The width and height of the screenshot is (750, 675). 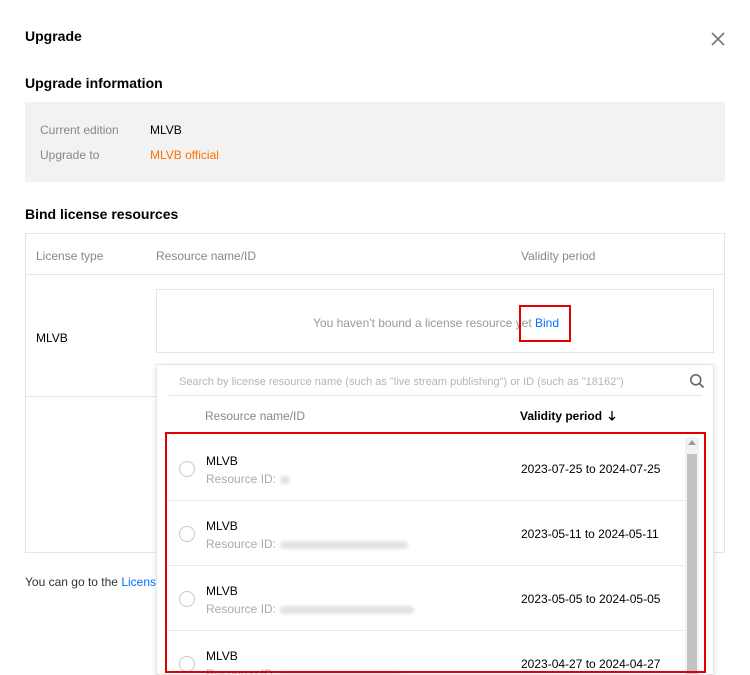 I want to click on upgrade-to-row: Upgrade to MLVB official, so click(x=129, y=155).